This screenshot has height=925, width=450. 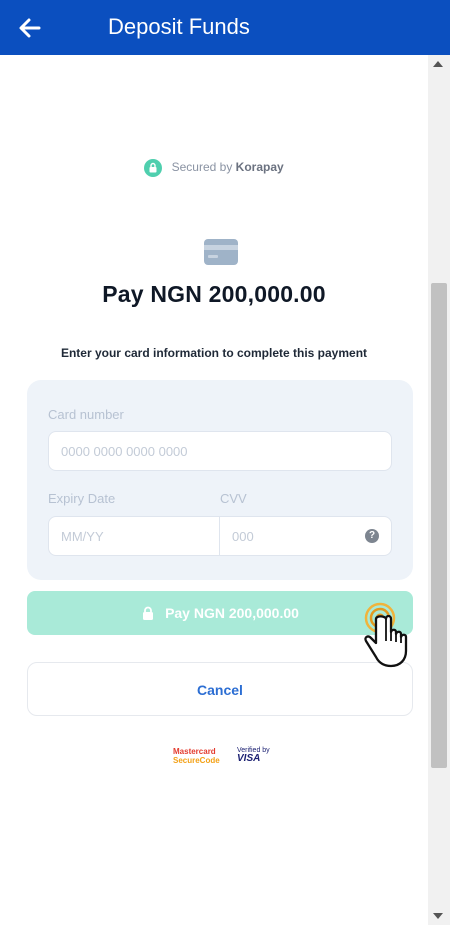 What do you see at coordinates (214, 294) in the screenshot?
I see `payment-amount-title: Pay NGN 200,000.00` at bounding box center [214, 294].